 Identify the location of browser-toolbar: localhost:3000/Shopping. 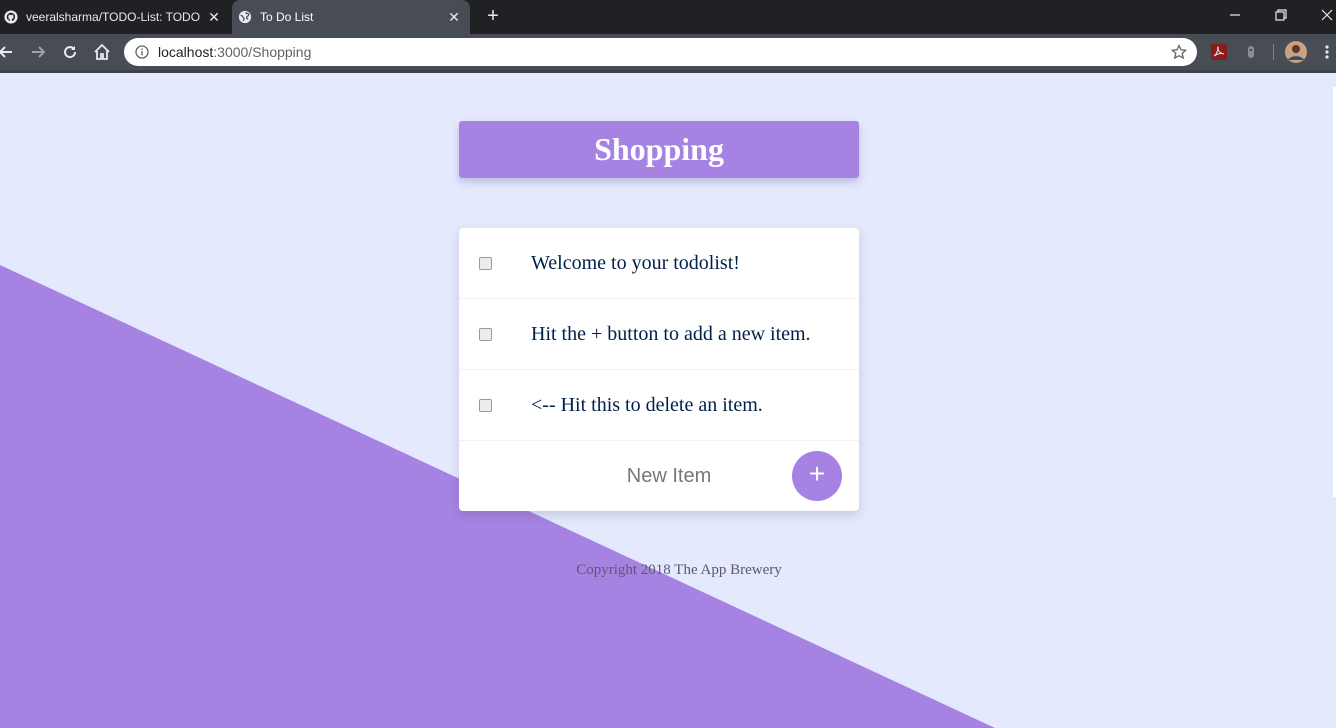
(668, 52).